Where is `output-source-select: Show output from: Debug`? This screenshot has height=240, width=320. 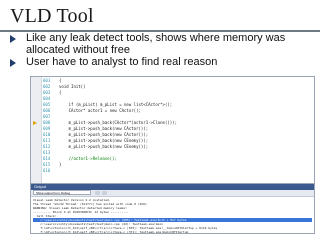 output-source-select: Show output from: Debug is located at coordinates (62, 192).